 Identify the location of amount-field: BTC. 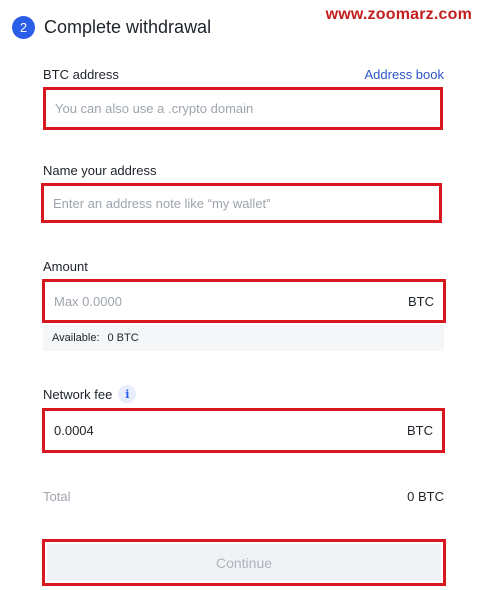
(244, 301).